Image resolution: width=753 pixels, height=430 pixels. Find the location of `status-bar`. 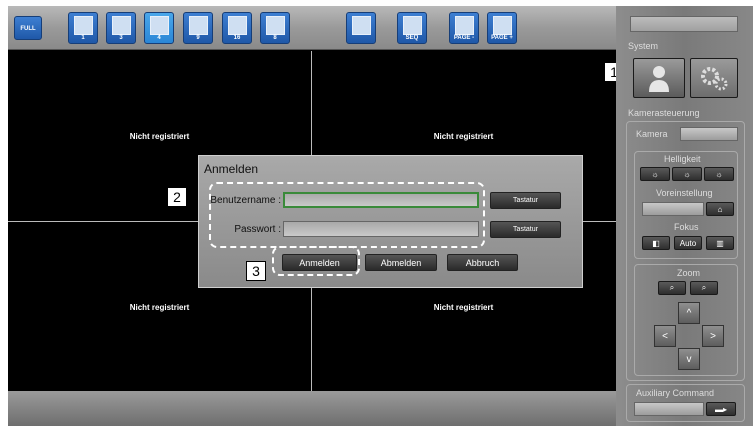

status-bar is located at coordinates (312, 408).